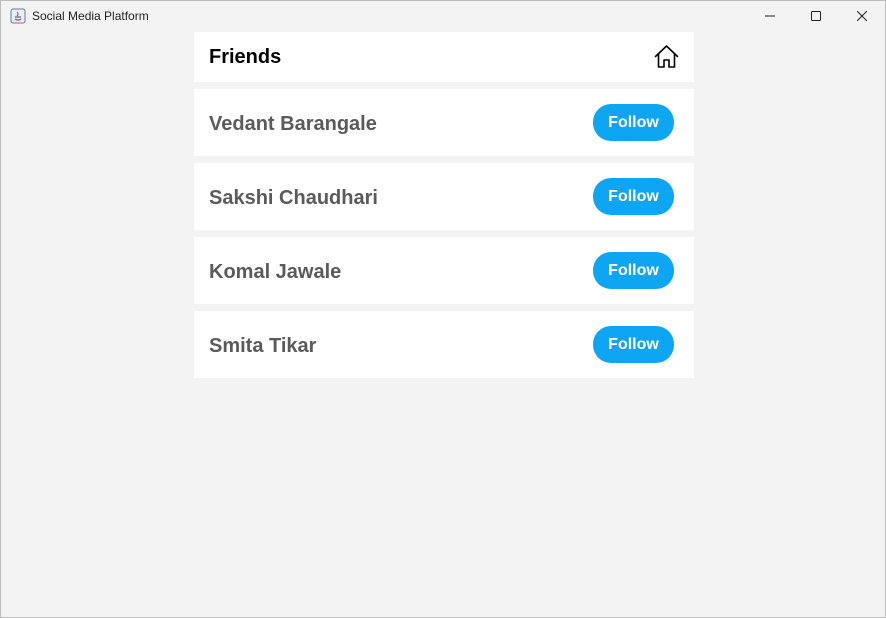 The height and width of the screenshot is (618, 886). What do you see at coordinates (444, 122) in the screenshot?
I see `friend-row: Vedant Barangale Follow` at bounding box center [444, 122].